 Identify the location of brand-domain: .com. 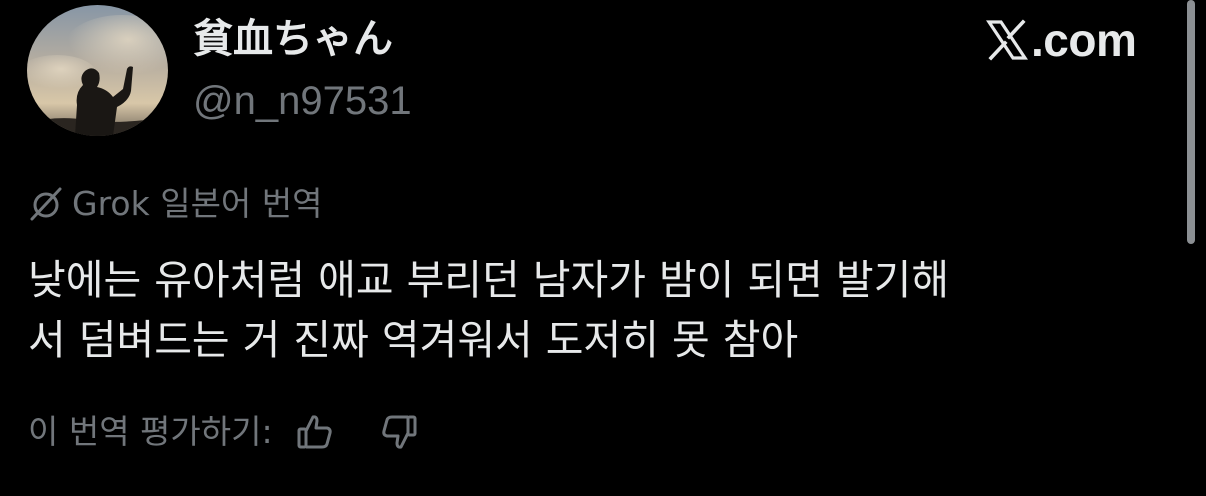
(1084, 40).